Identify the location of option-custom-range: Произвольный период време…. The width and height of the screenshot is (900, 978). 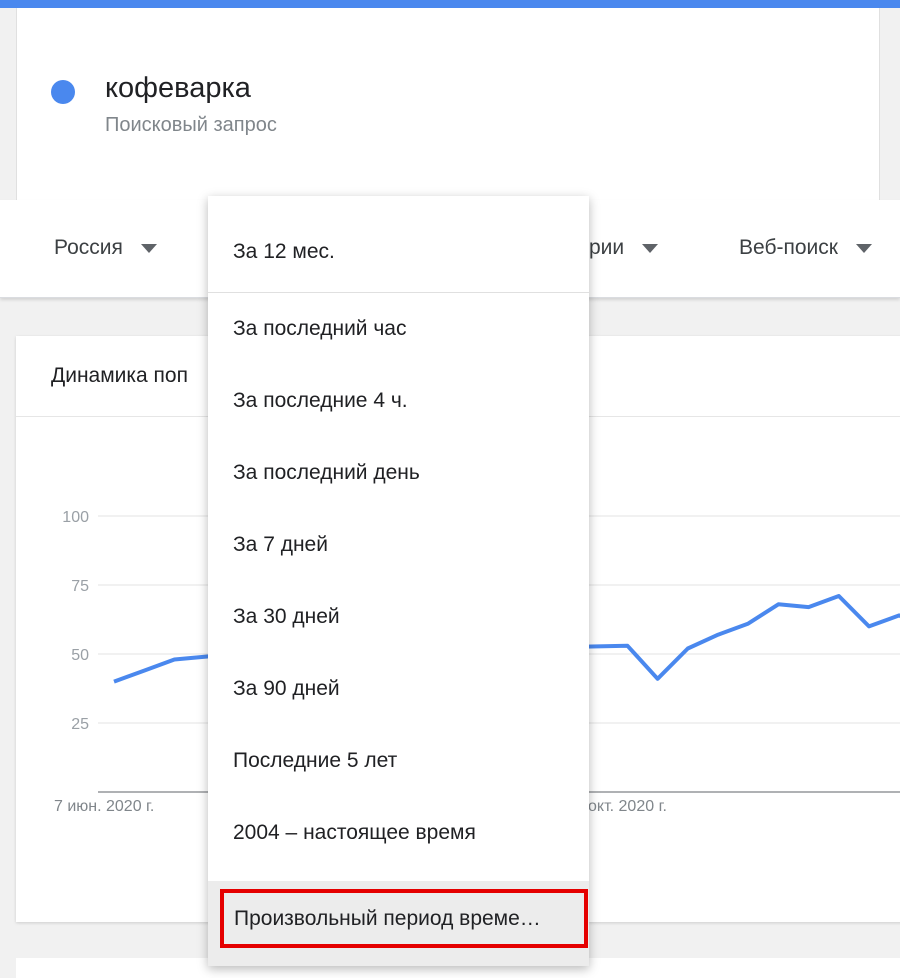
(404, 918).